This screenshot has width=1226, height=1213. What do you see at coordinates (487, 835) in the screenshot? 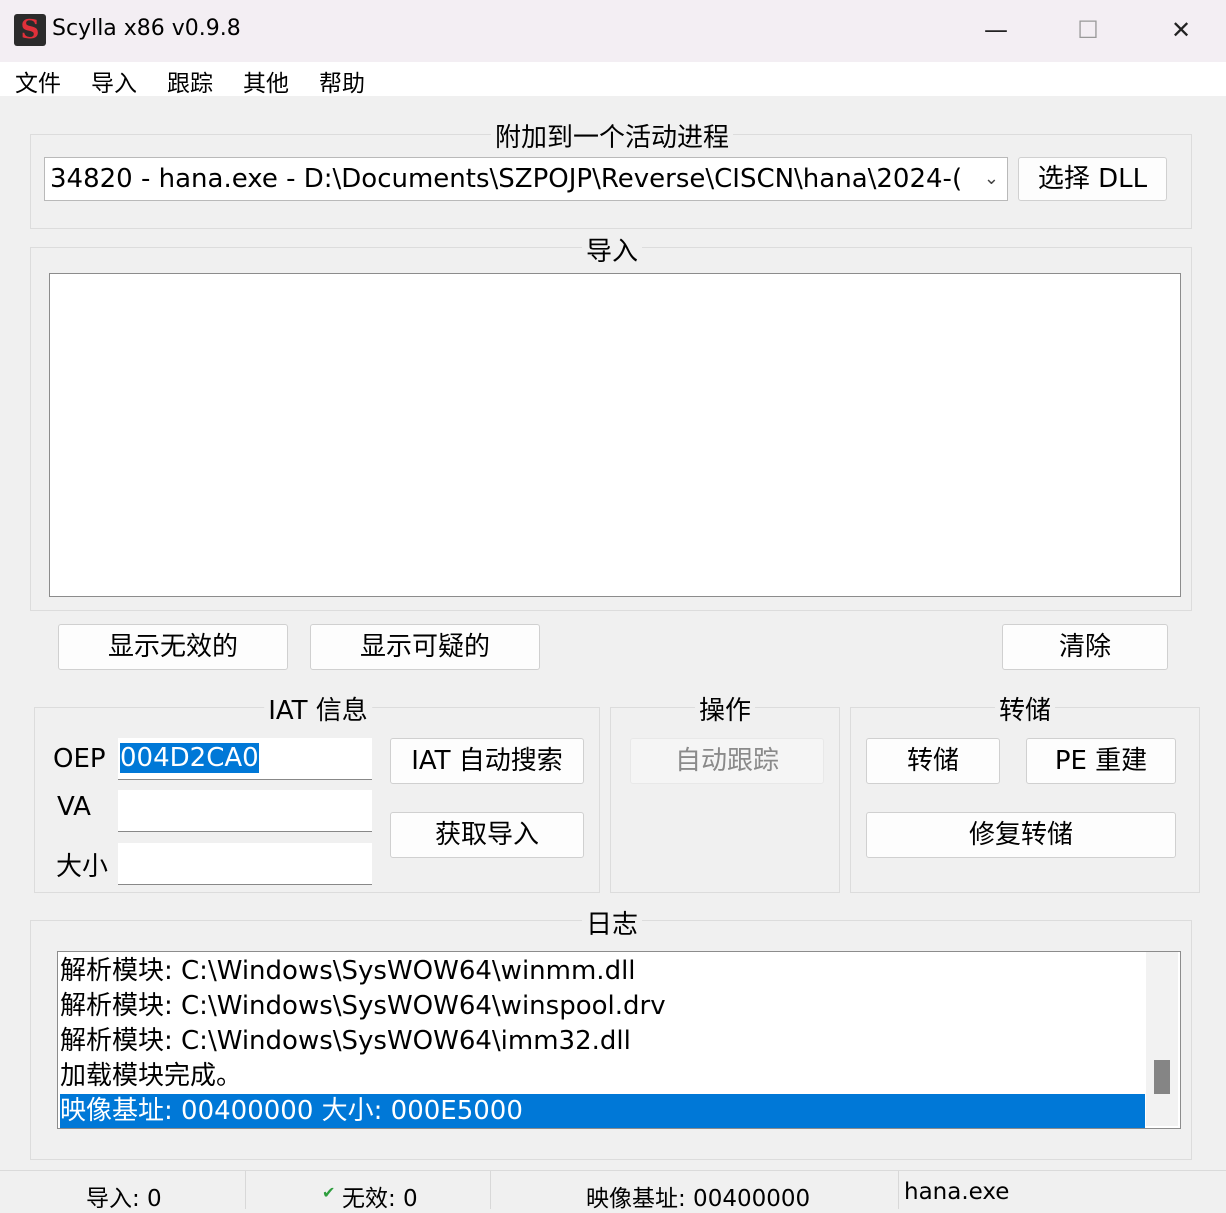
I see `get-imports-button: 获取导入` at bounding box center [487, 835].